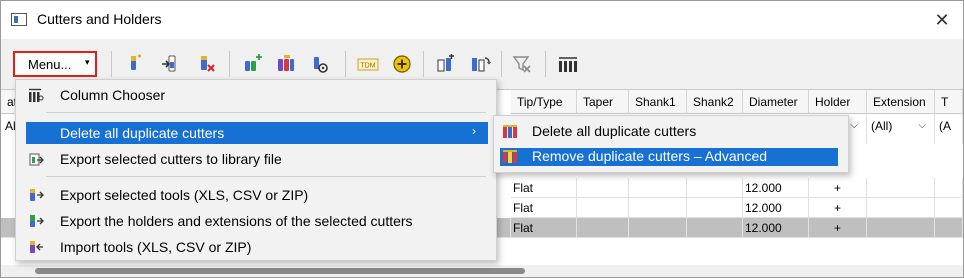  Describe the element at coordinates (446, 64) in the screenshot. I see `holder-icon` at that location.